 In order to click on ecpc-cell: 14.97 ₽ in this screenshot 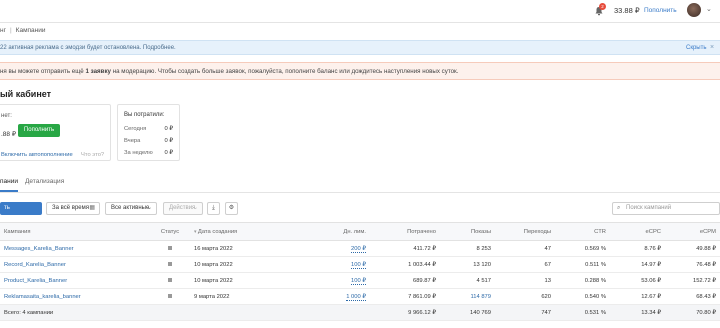, I will do `click(637, 264)`.